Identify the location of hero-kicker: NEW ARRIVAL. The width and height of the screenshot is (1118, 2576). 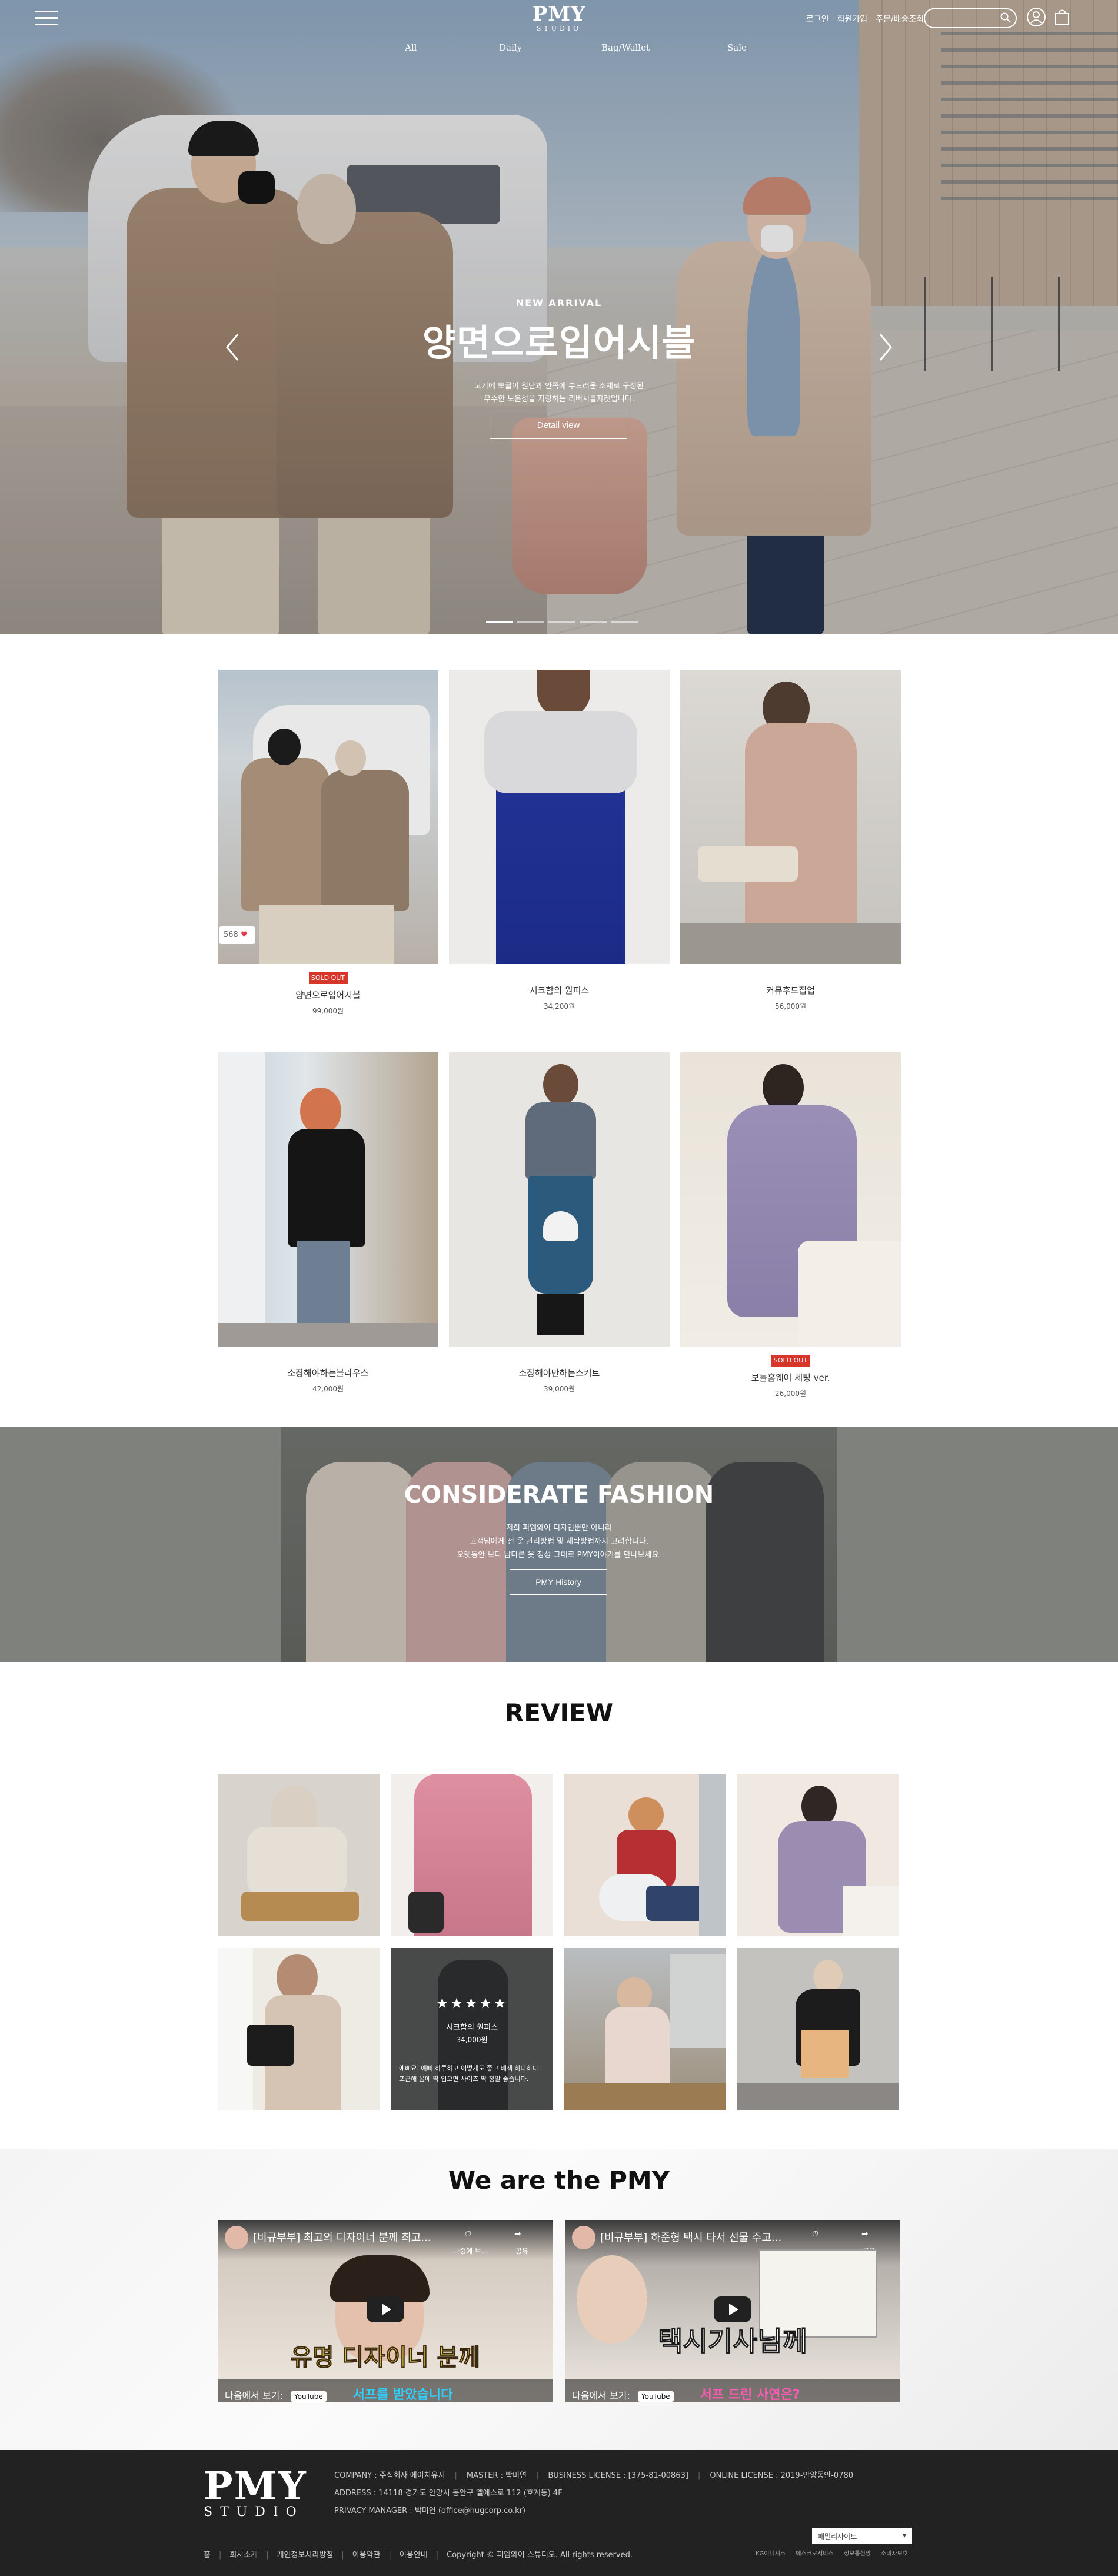
(559, 302).